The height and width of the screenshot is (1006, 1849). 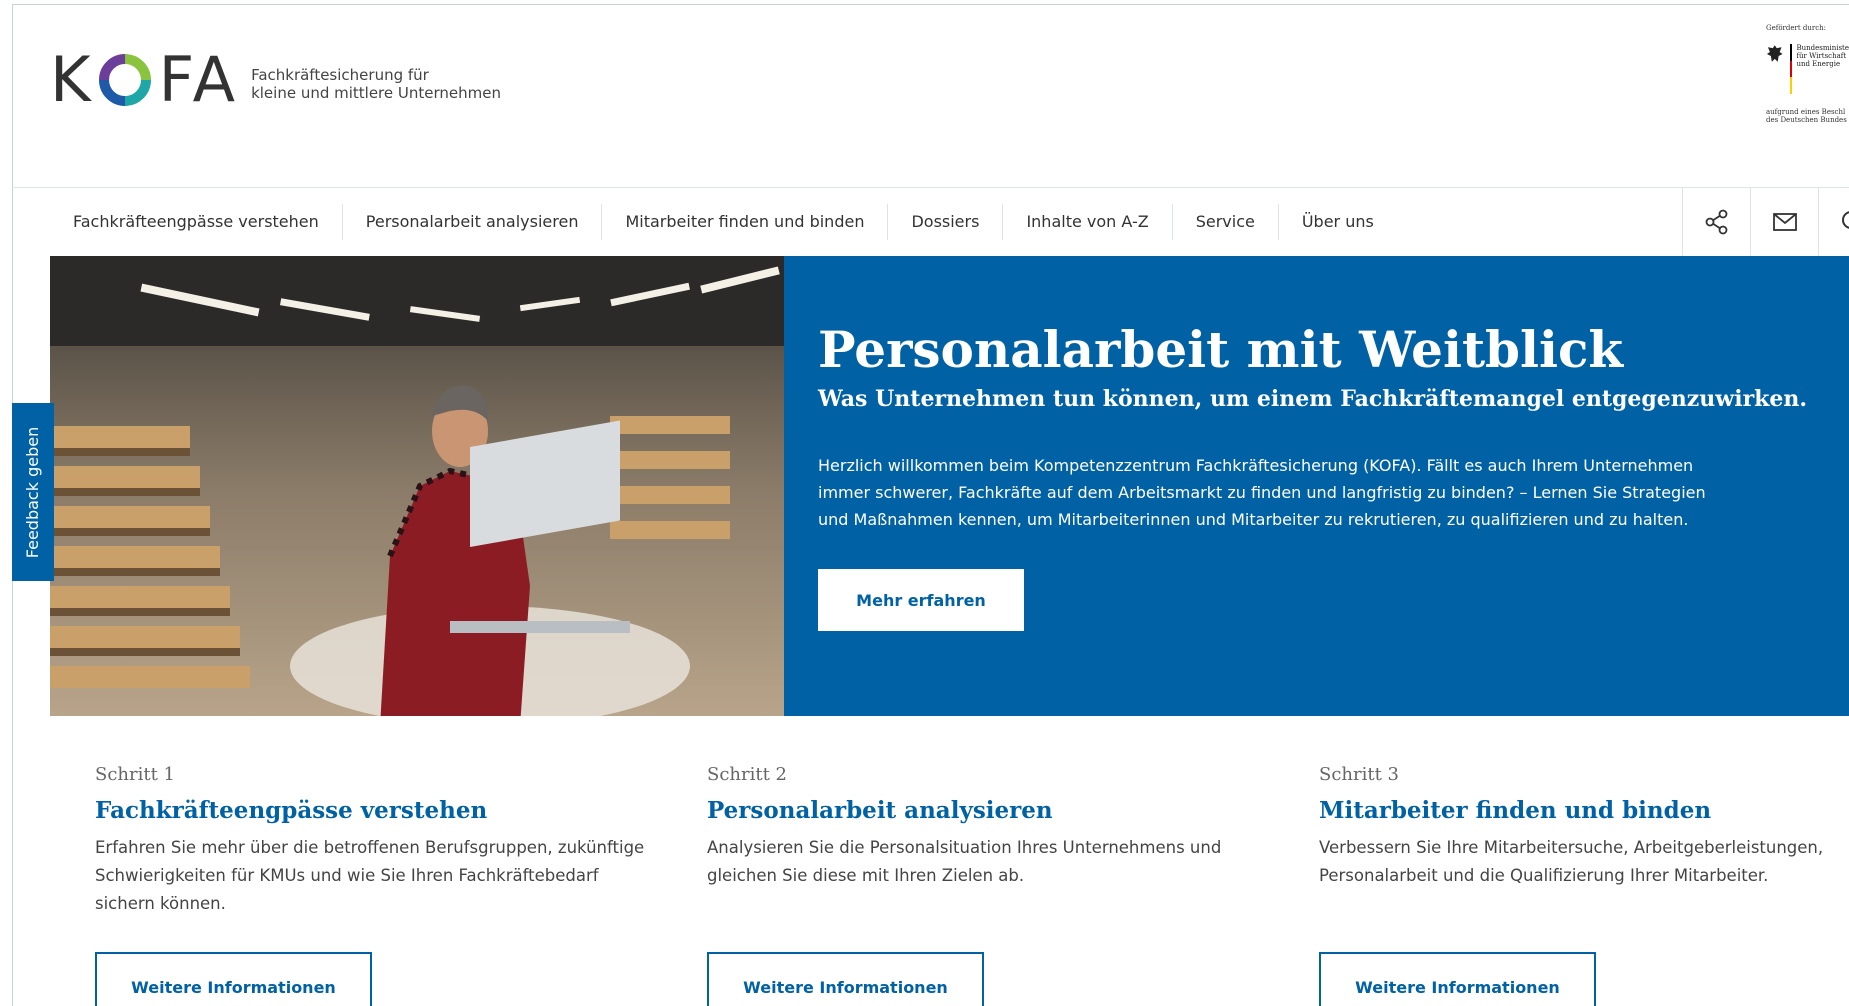 What do you see at coordinates (1584, 810) in the screenshot?
I see `step-title: Mitarbeiter finden und binden` at bounding box center [1584, 810].